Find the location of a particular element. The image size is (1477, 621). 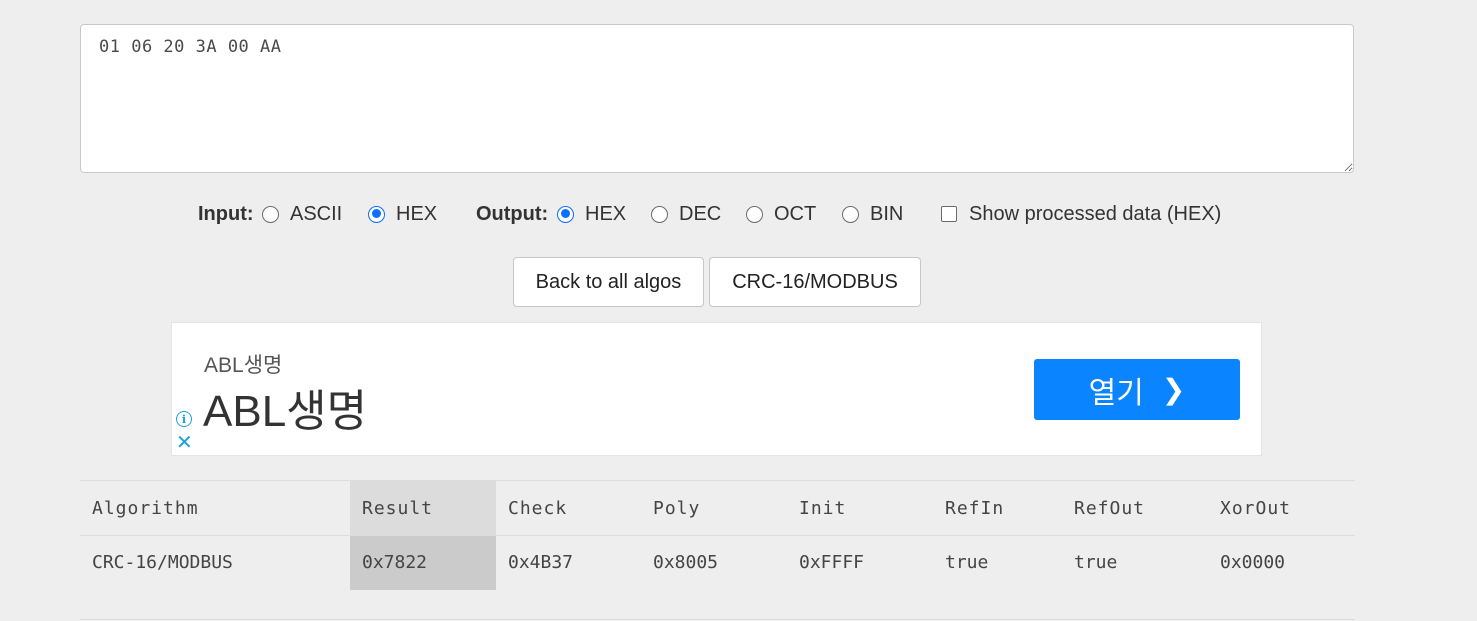

show-processed-label: Show processed data (HEX) is located at coordinates (1095, 213).